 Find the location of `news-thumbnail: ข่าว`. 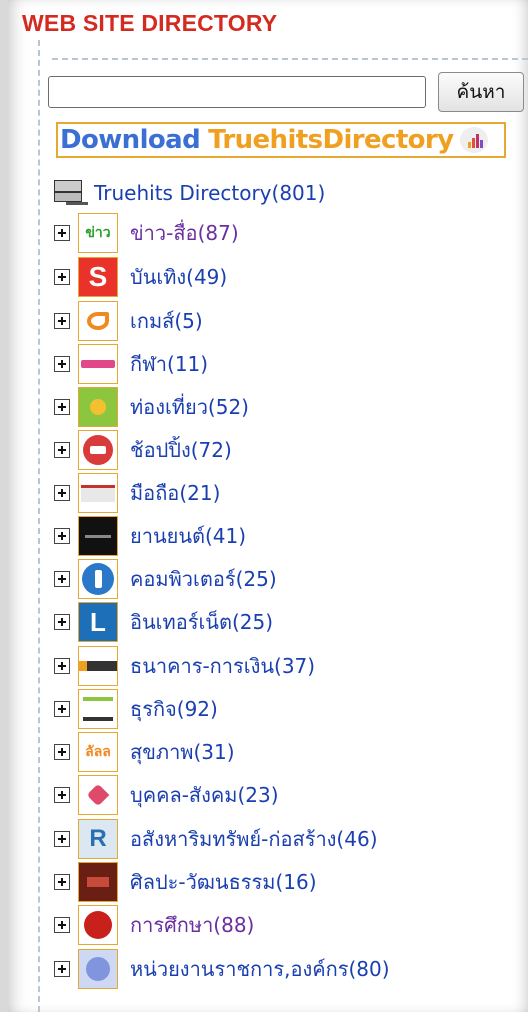

news-thumbnail: ข่าว is located at coordinates (98, 233).